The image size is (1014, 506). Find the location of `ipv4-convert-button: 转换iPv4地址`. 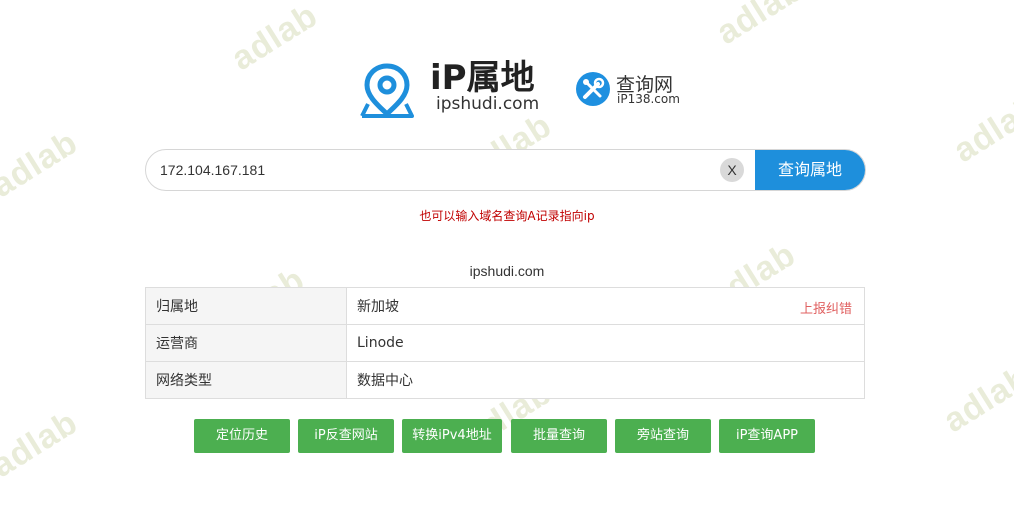

ipv4-convert-button: 转换iPv4地址 is located at coordinates (452, 436).